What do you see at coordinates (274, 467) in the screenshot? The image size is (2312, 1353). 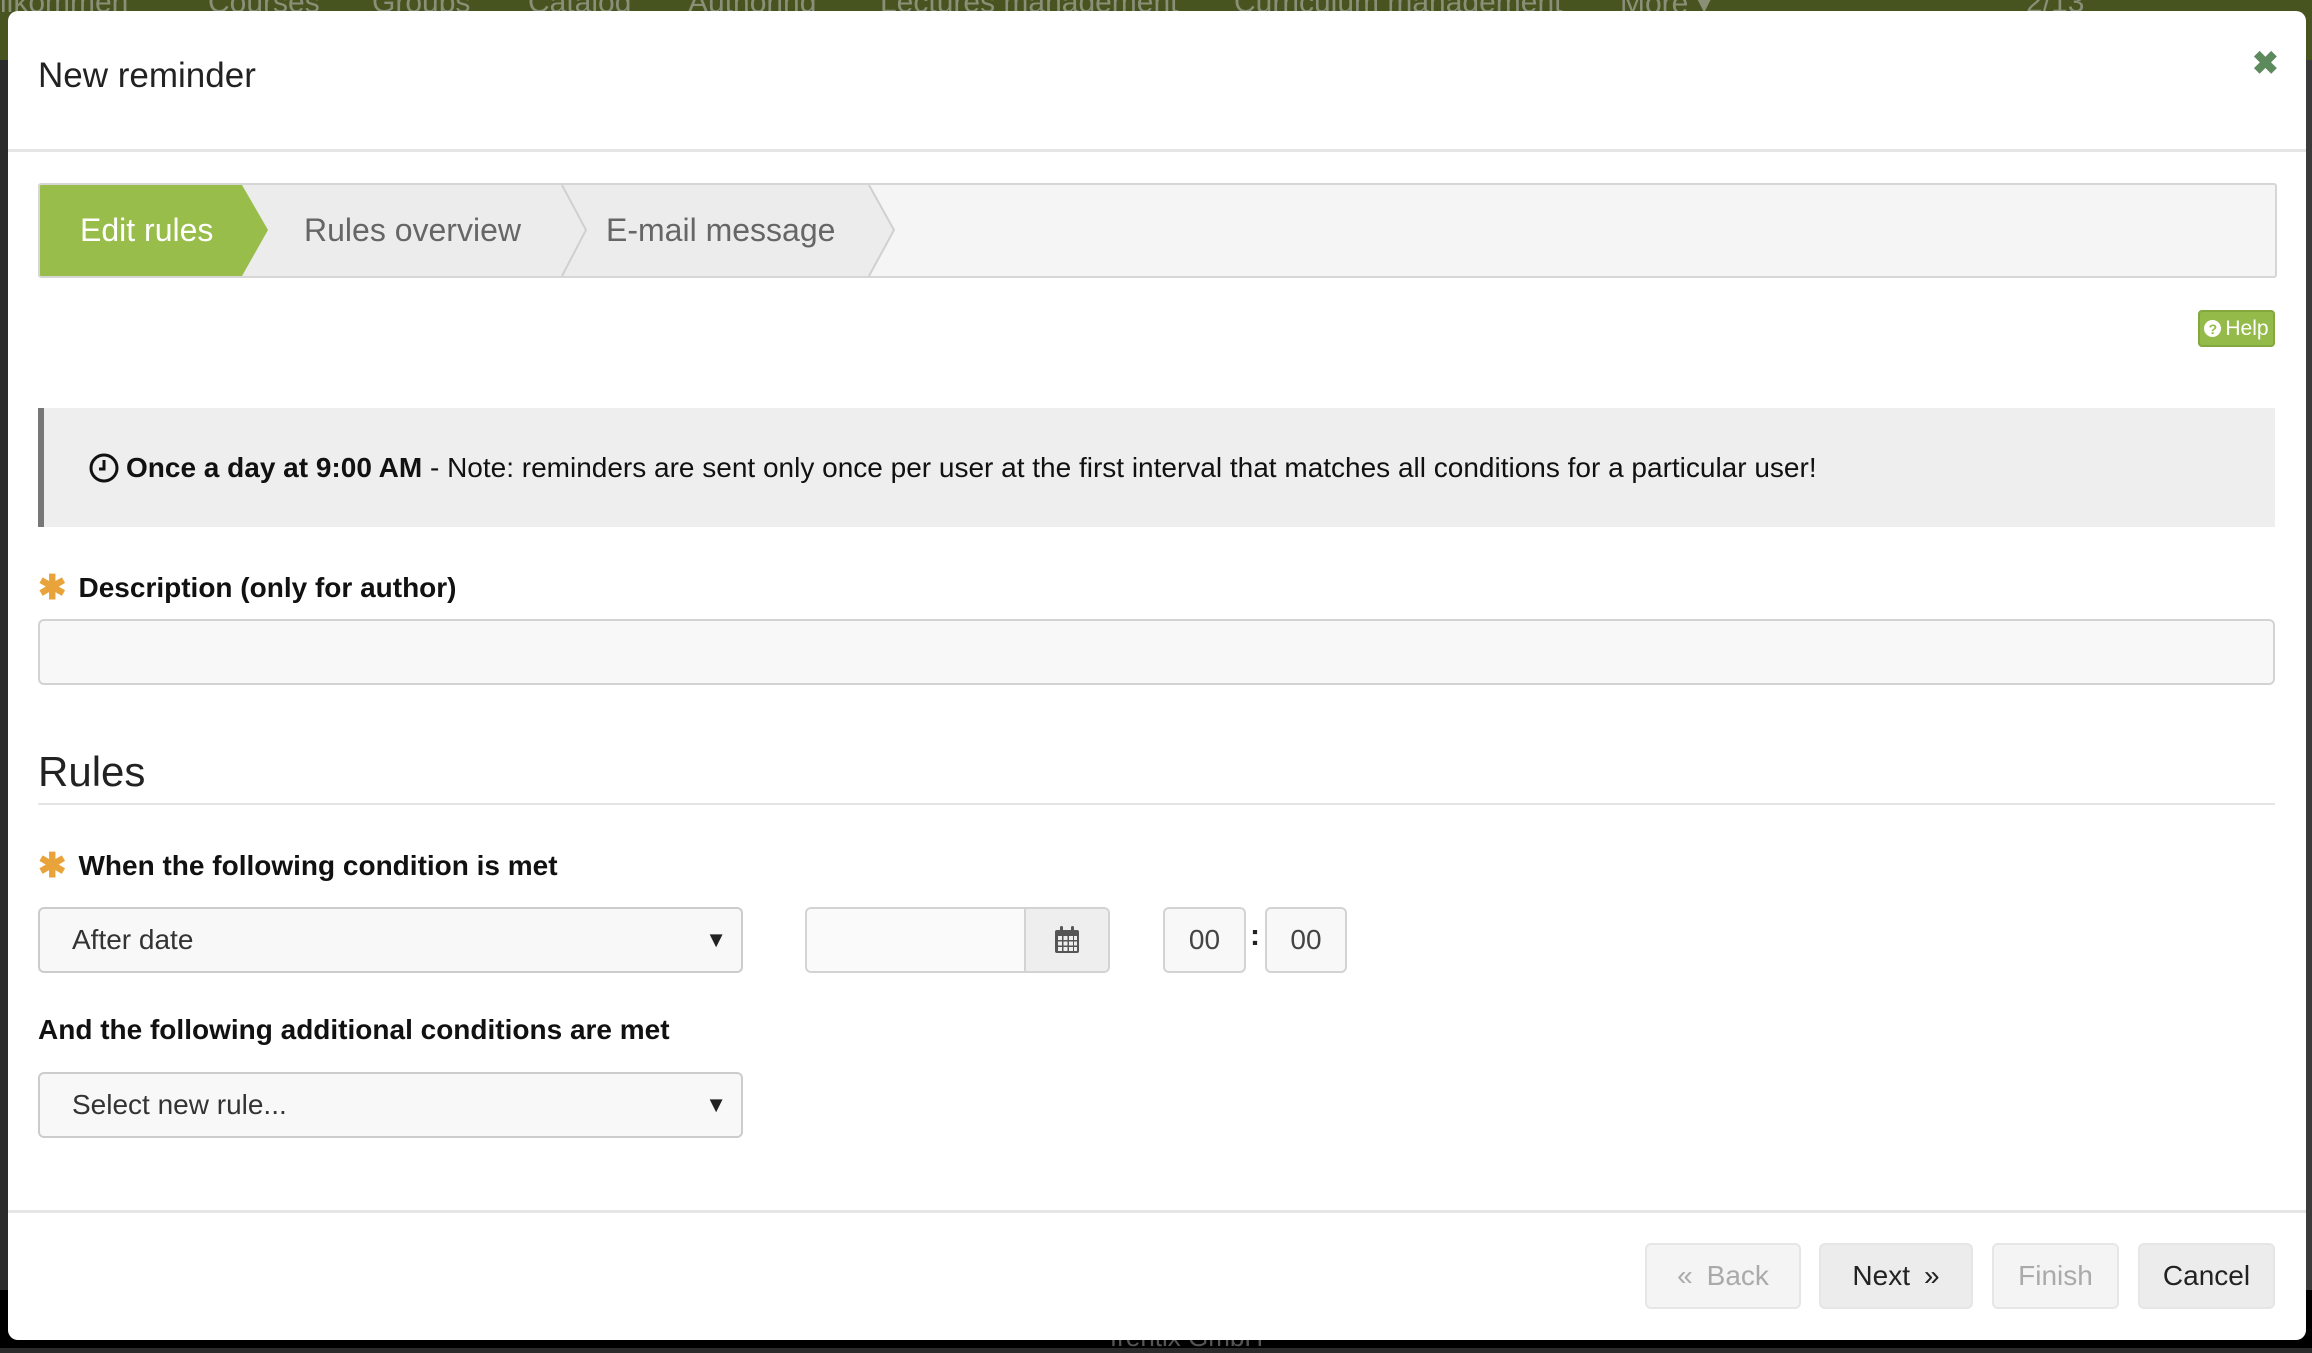 I see `schedule-text: Once a day at 9:00 AM` at bounding box center [274, 467].